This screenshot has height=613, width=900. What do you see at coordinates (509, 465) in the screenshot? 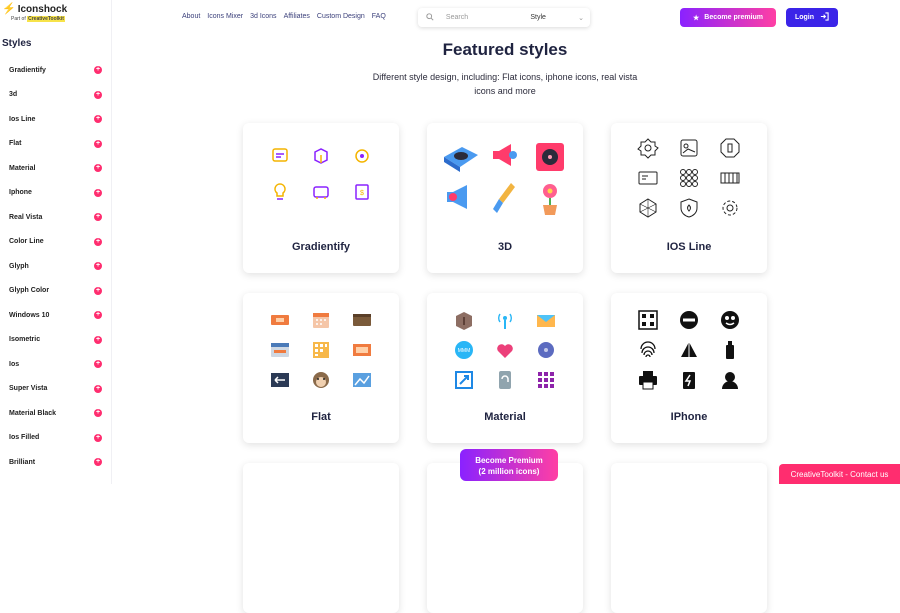
I see `become-premium-floating-button: Become Premium (2 million icons)` at bounding box center [509, 465].